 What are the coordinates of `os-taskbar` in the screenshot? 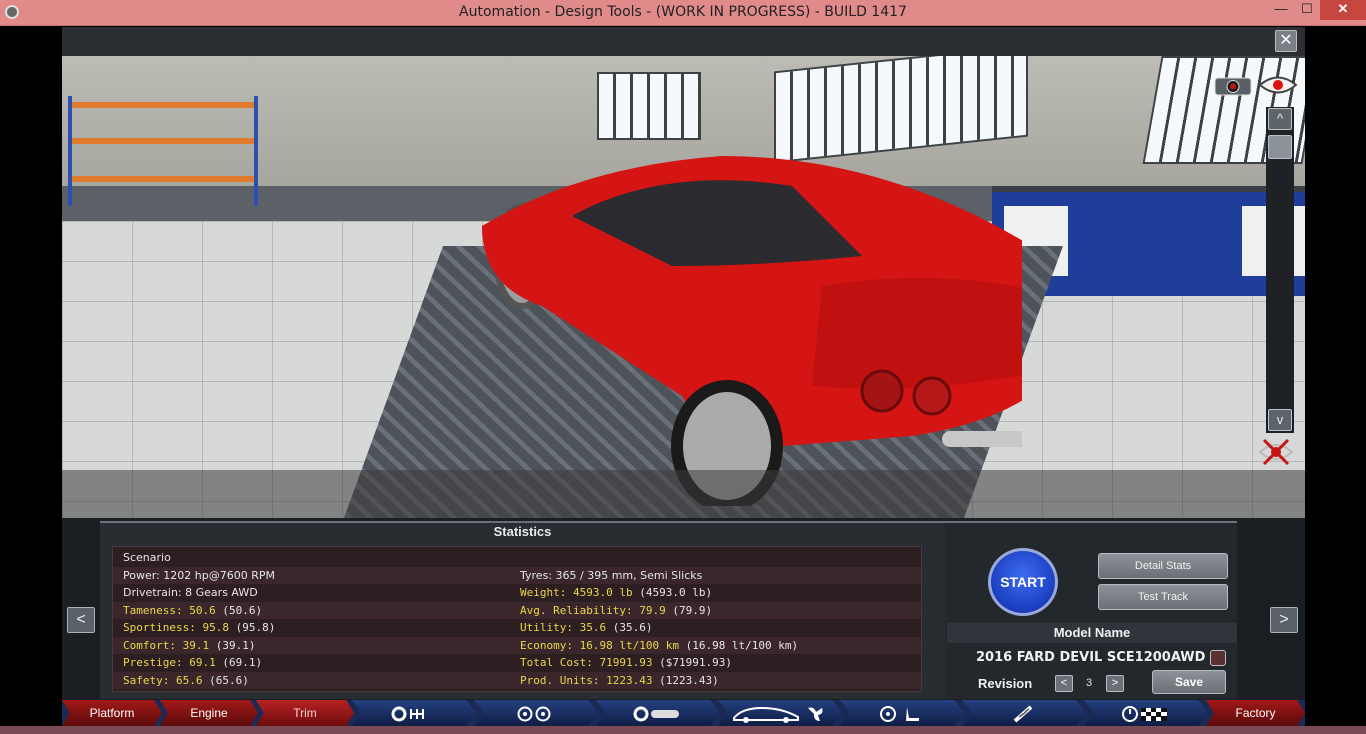 It's located at (683, 730).